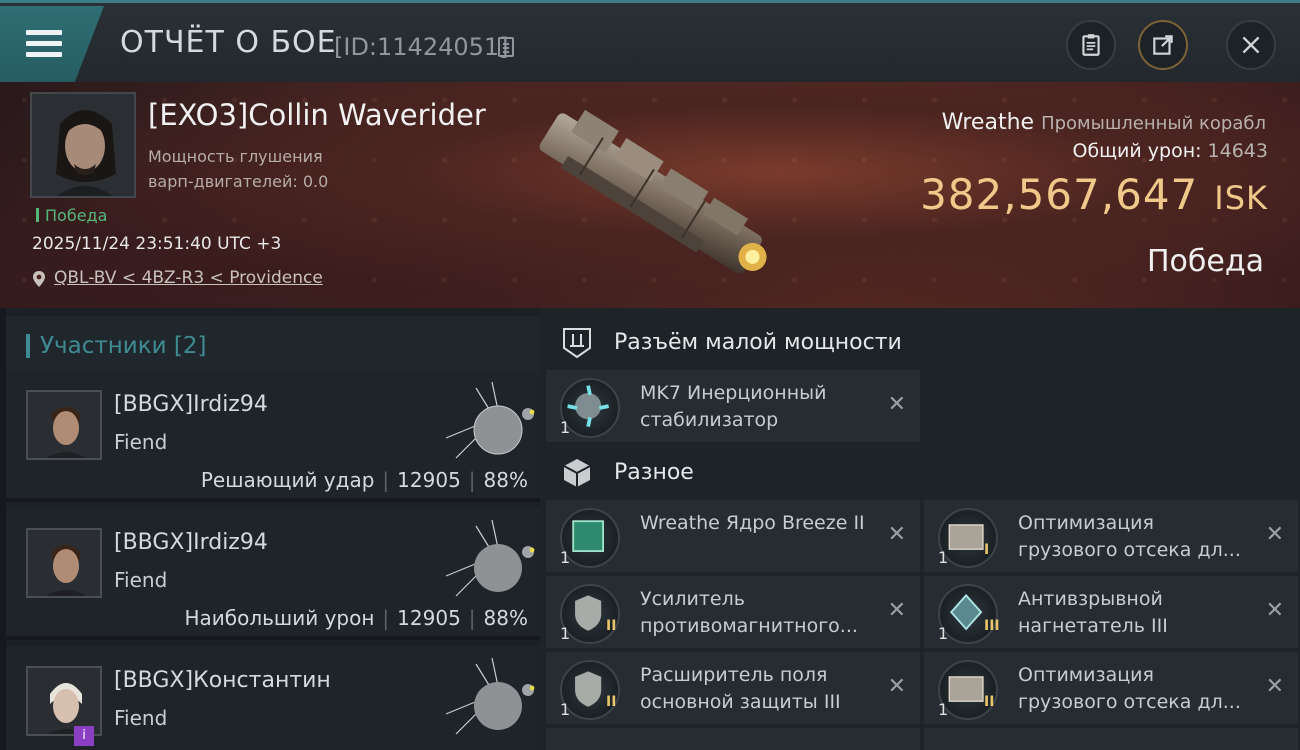  What do you see at coordinates (1205, 261) in the screenshot?
I see `battle-result: Победа` at bounding box center [1205, 261].